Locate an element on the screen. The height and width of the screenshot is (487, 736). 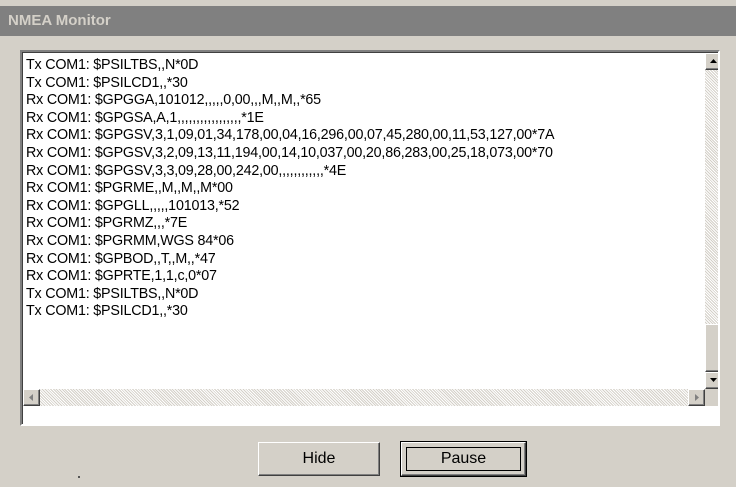
scroll-up-button is located at coordinates (711, 61).